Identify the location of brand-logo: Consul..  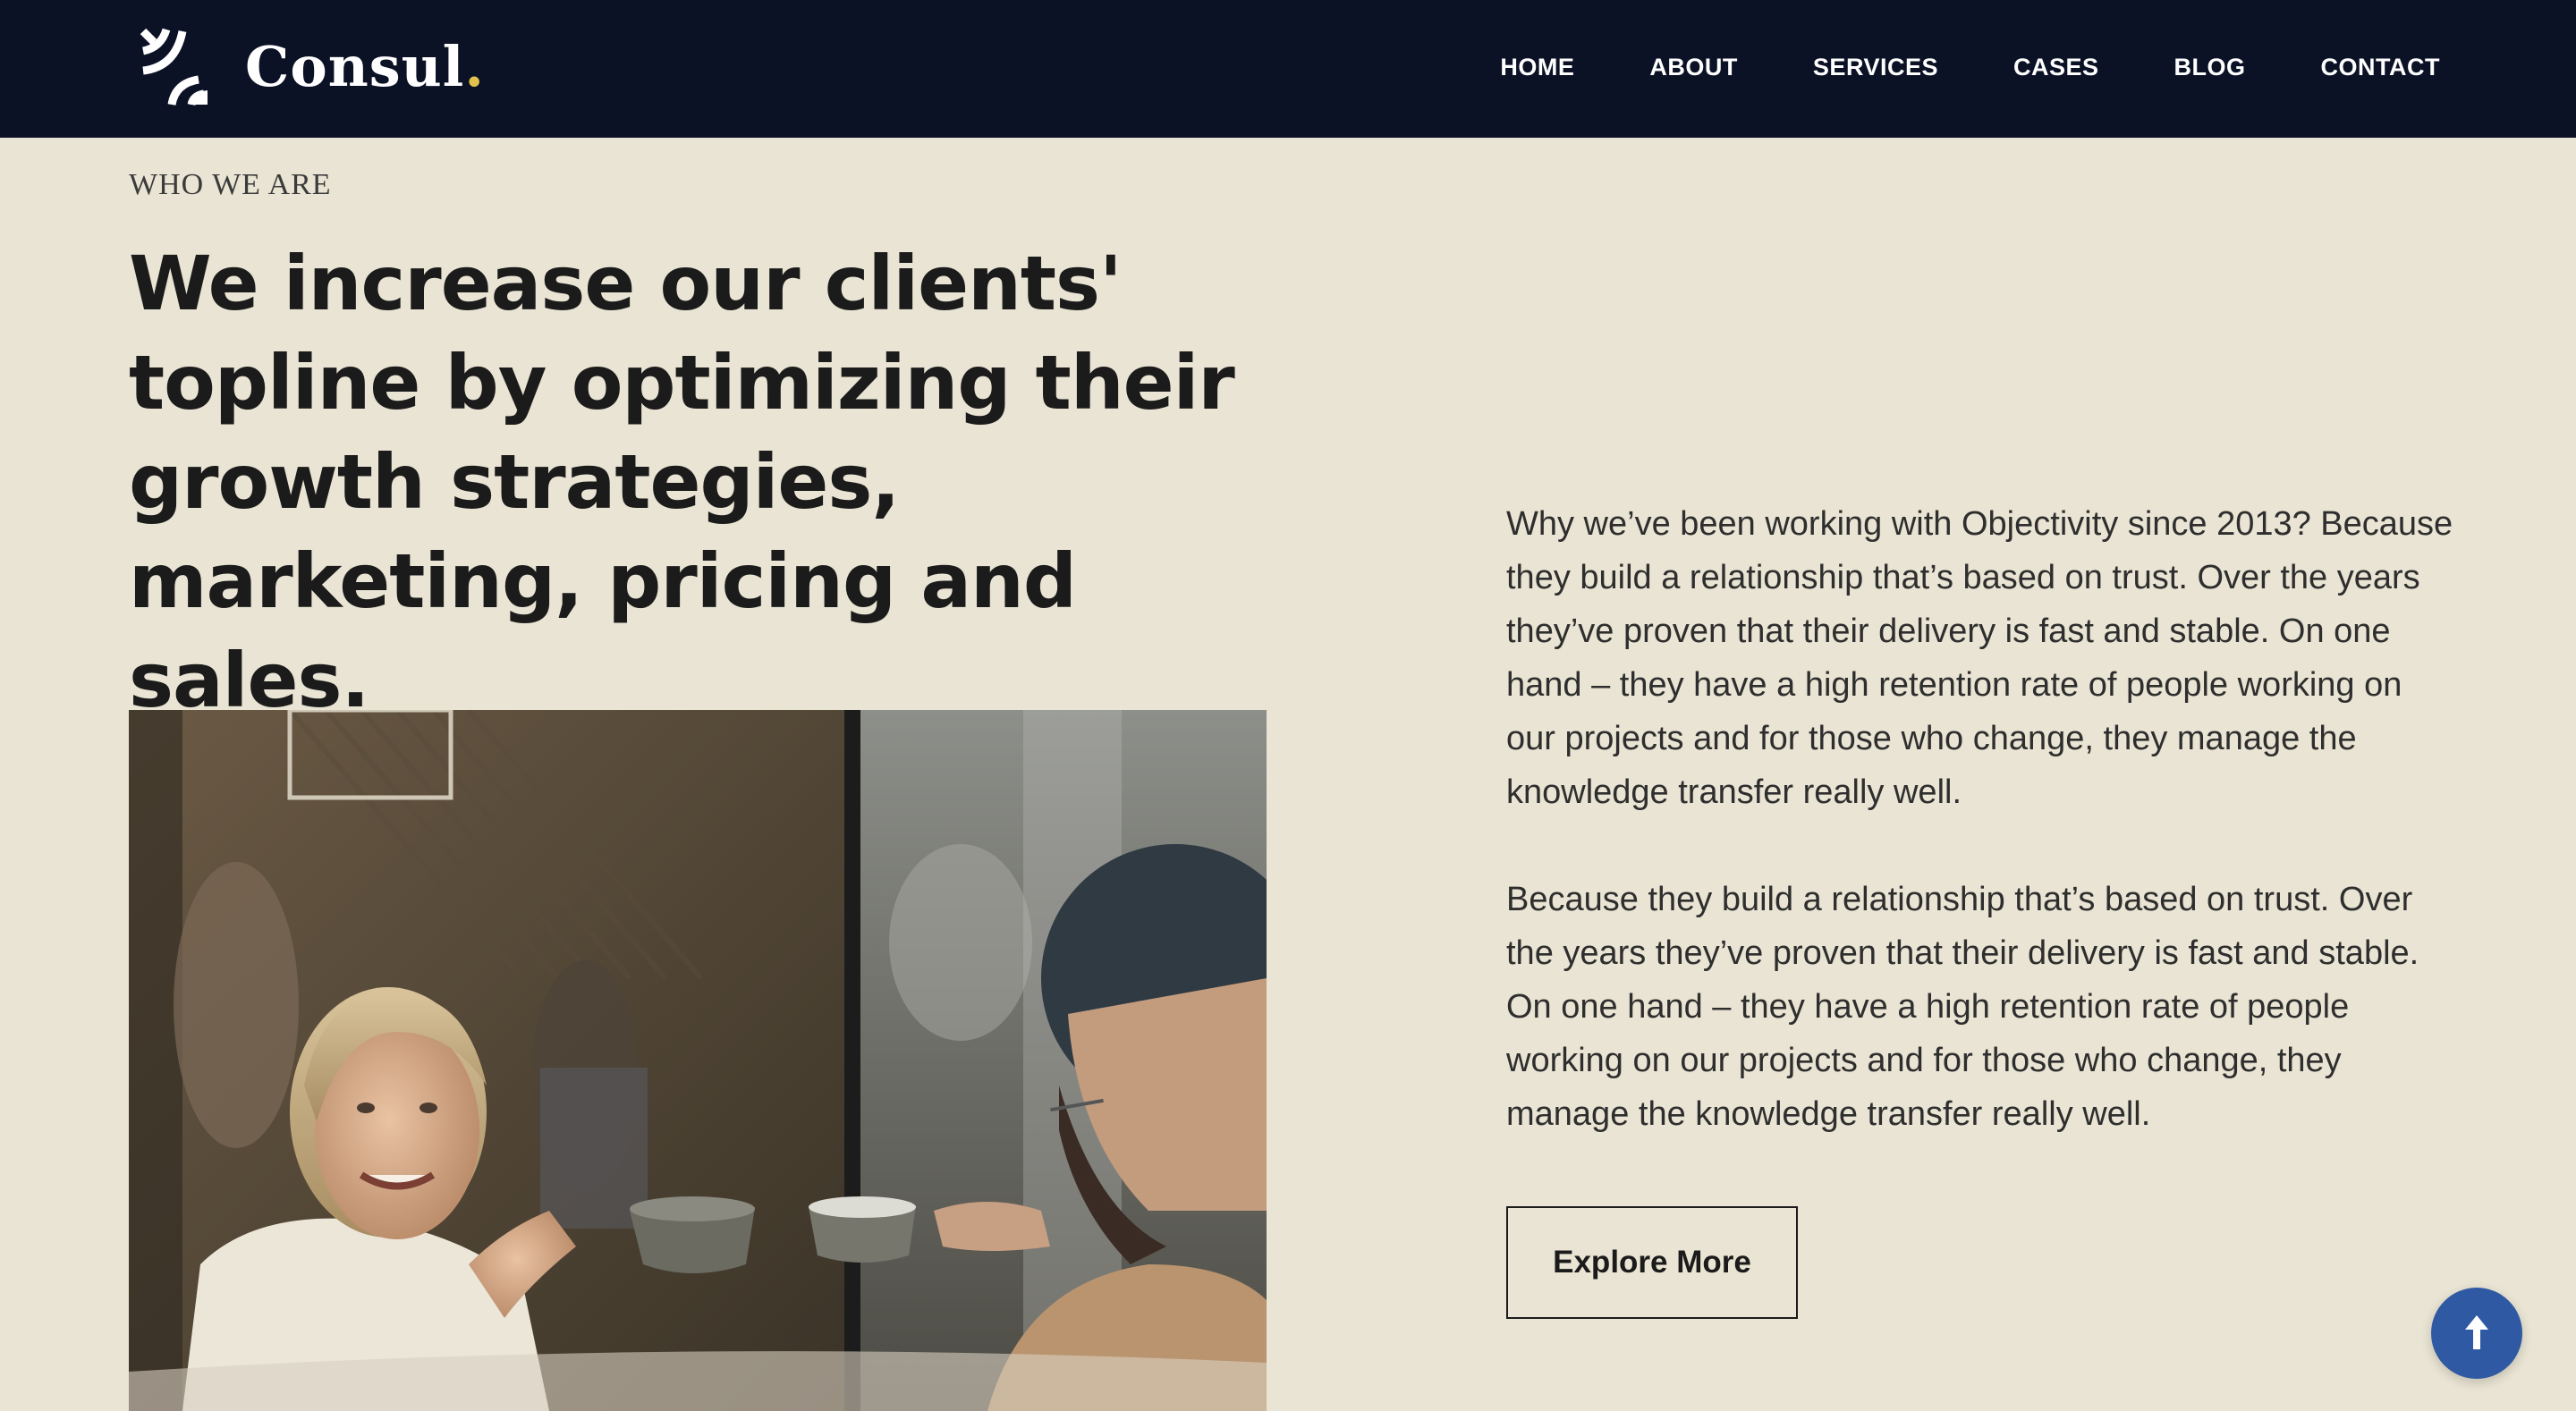
(310, 67).